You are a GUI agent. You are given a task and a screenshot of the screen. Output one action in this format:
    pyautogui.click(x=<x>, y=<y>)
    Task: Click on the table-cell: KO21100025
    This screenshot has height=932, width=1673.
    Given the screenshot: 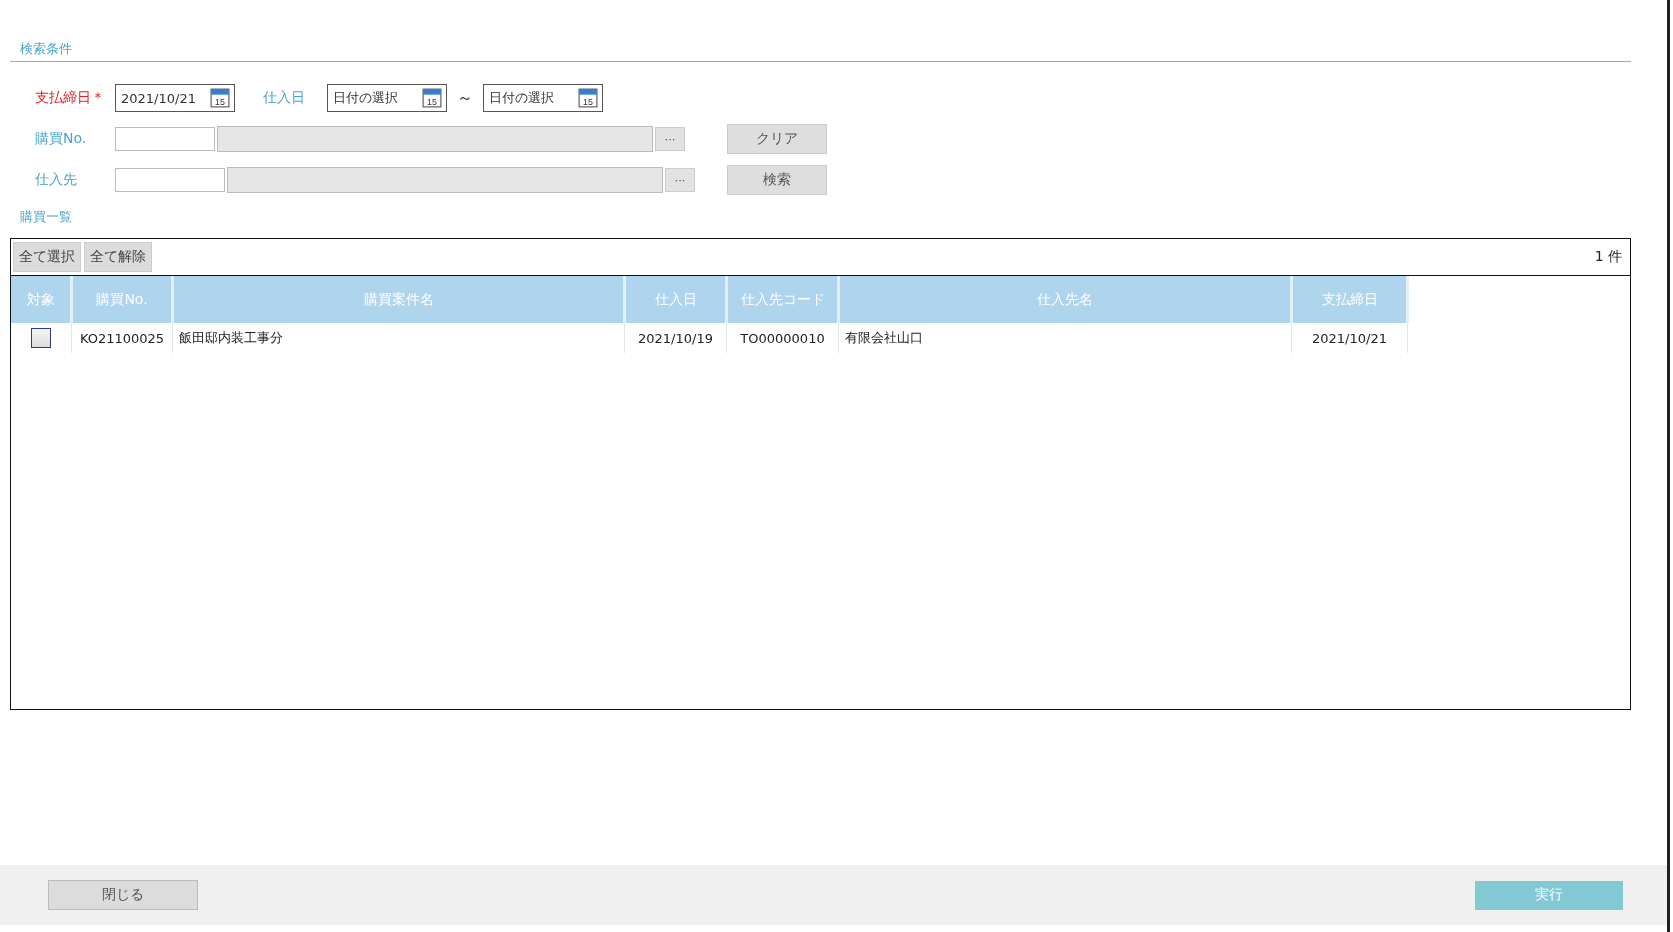 What is the action you would take?
    pyautogui.click(x=122, y=338)
    